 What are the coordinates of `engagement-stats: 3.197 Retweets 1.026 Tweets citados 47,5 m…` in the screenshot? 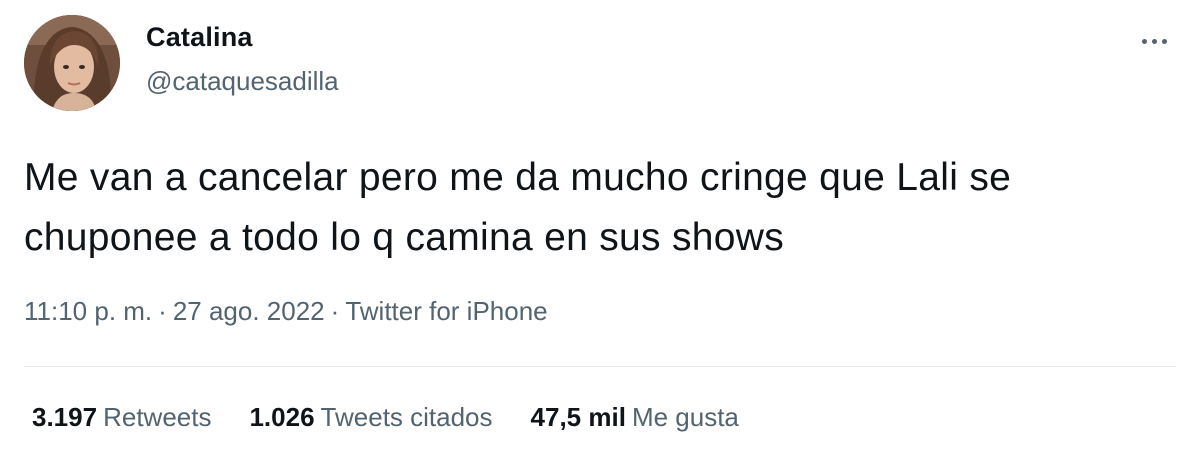 It's located at (404, 417).